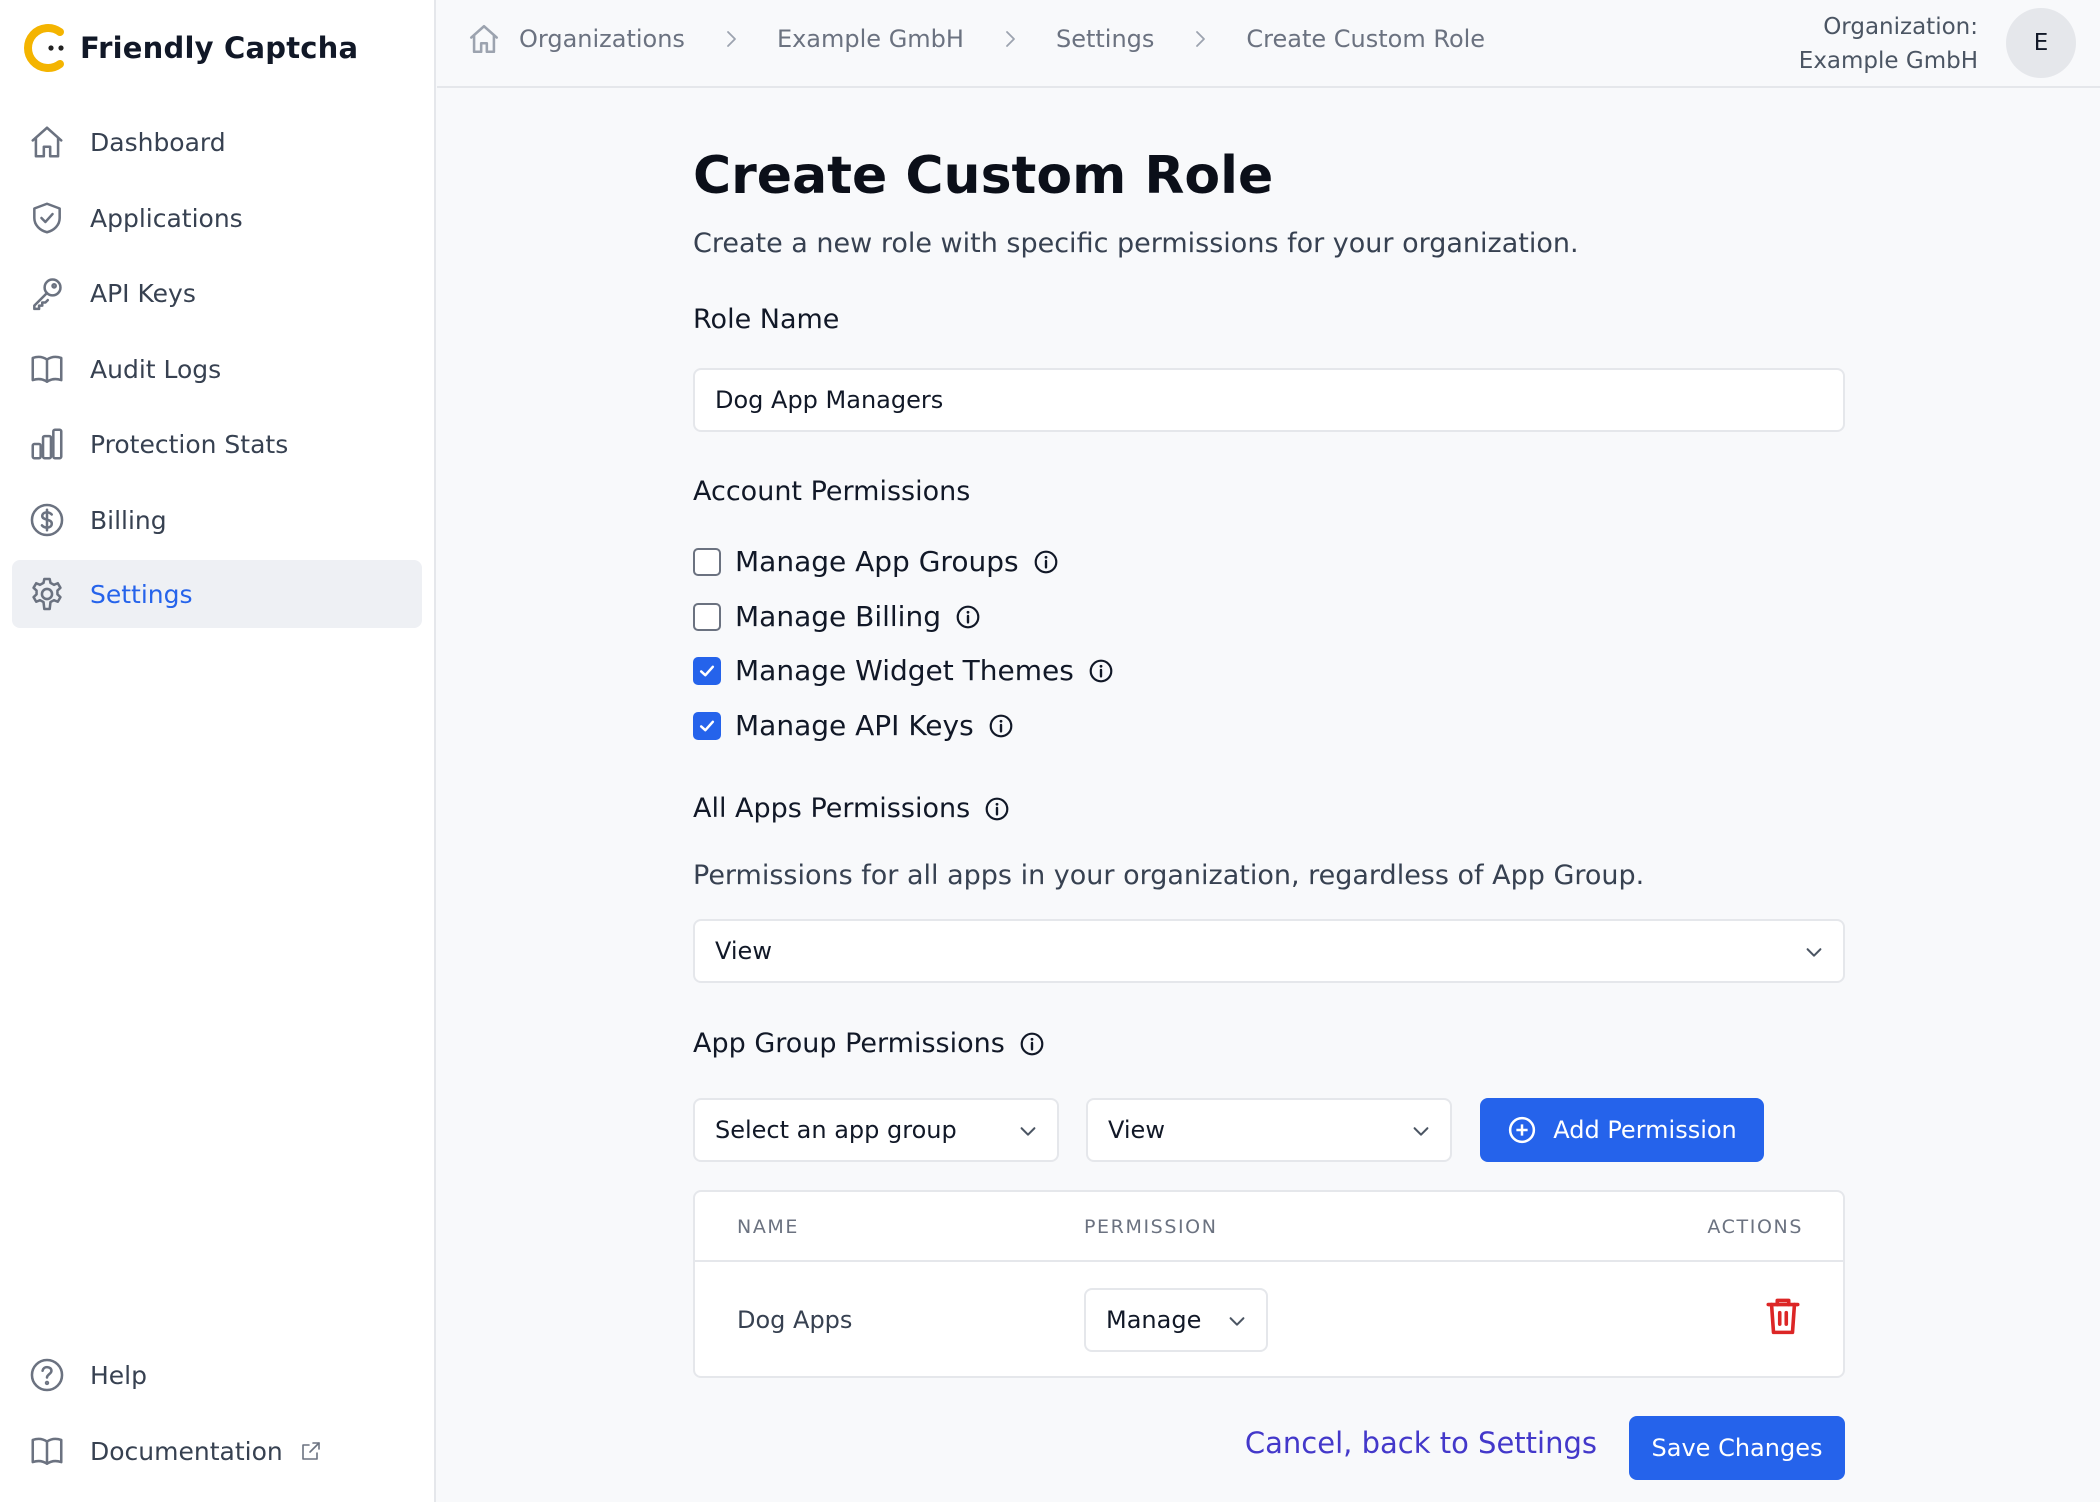 The width and height of the screenshot is (2100, 1502). I want to click on dollar-circle-icon, so click(47, 520).